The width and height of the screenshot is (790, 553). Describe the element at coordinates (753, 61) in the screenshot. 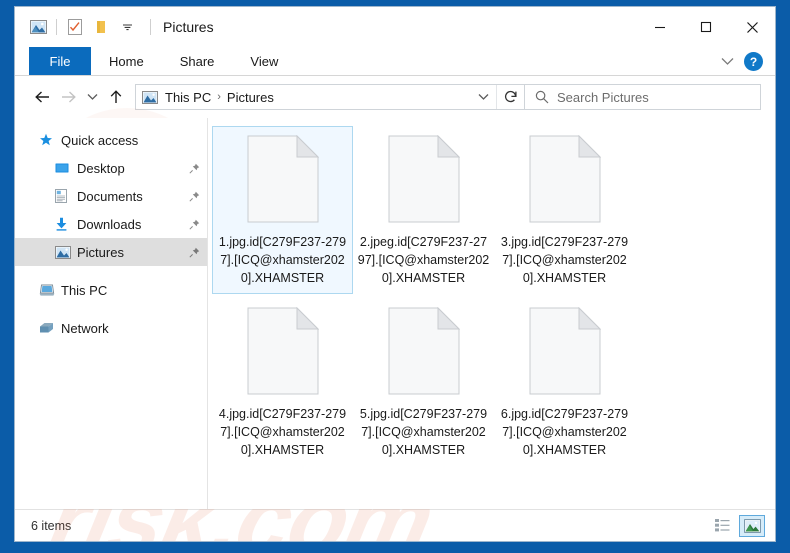

I see `help-icon: ?` at that location.